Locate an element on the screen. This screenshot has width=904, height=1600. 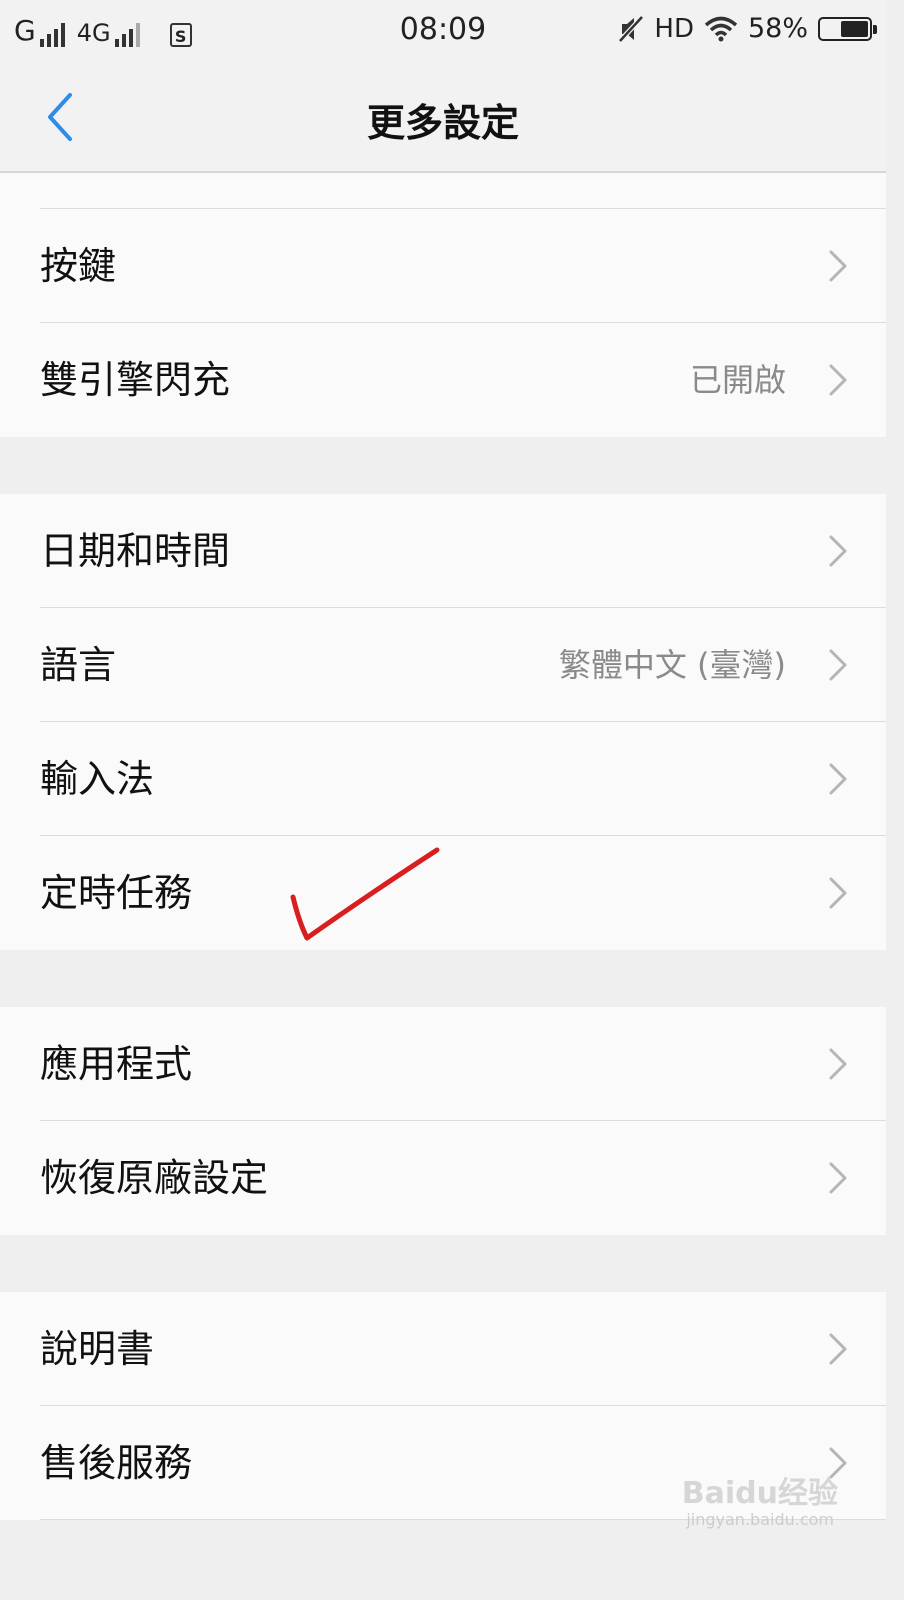
setting-row-date-time: 日期和時間 is located at coordinates (443, 551).